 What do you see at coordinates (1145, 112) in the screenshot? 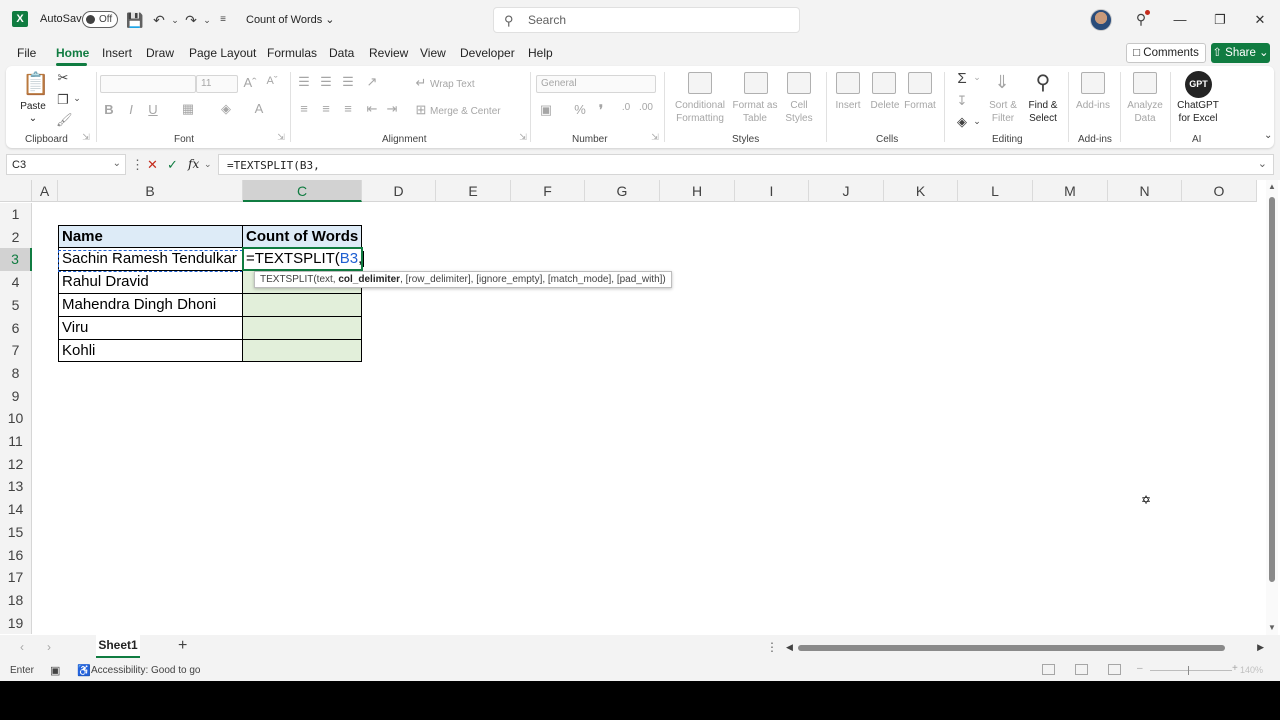
I see `analyze-data-label: Analyze Data` at bounding box center [1145, 112].